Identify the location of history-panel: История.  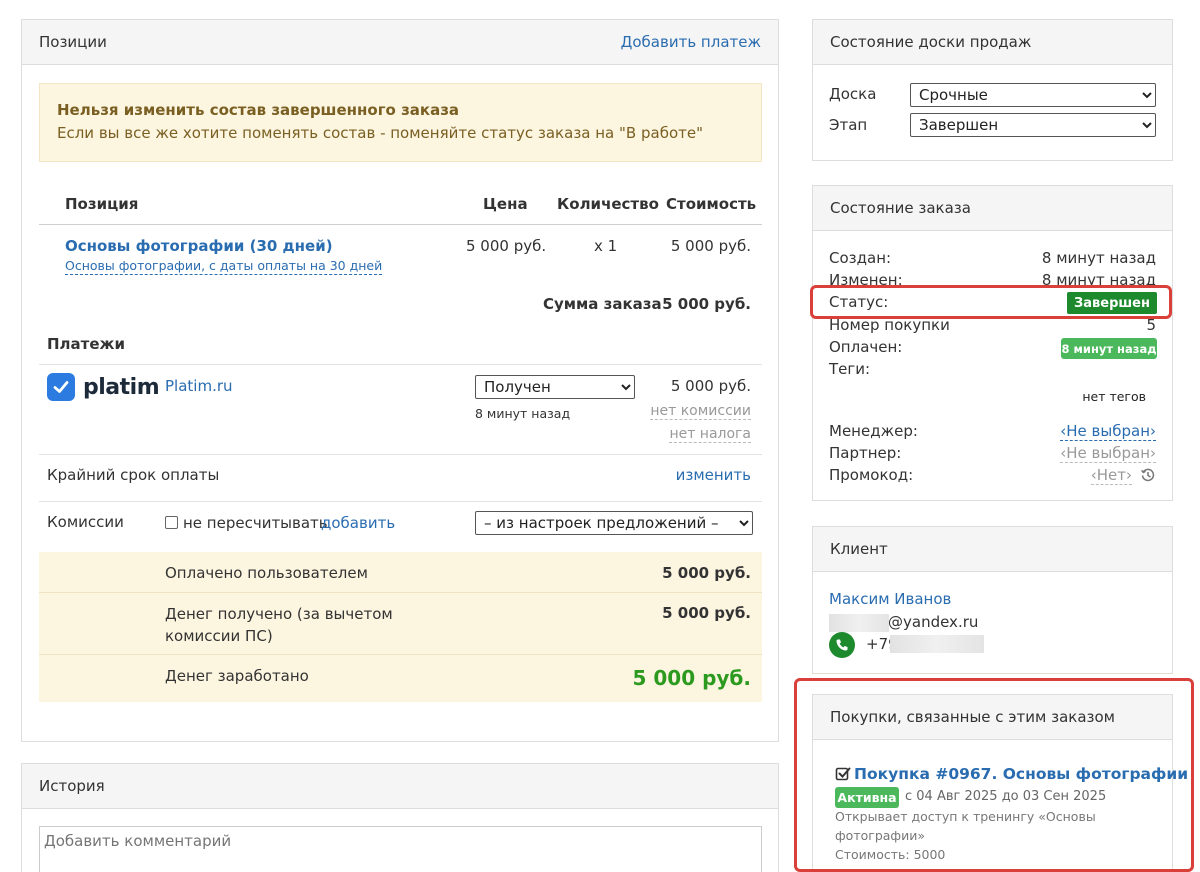
(400, 817).